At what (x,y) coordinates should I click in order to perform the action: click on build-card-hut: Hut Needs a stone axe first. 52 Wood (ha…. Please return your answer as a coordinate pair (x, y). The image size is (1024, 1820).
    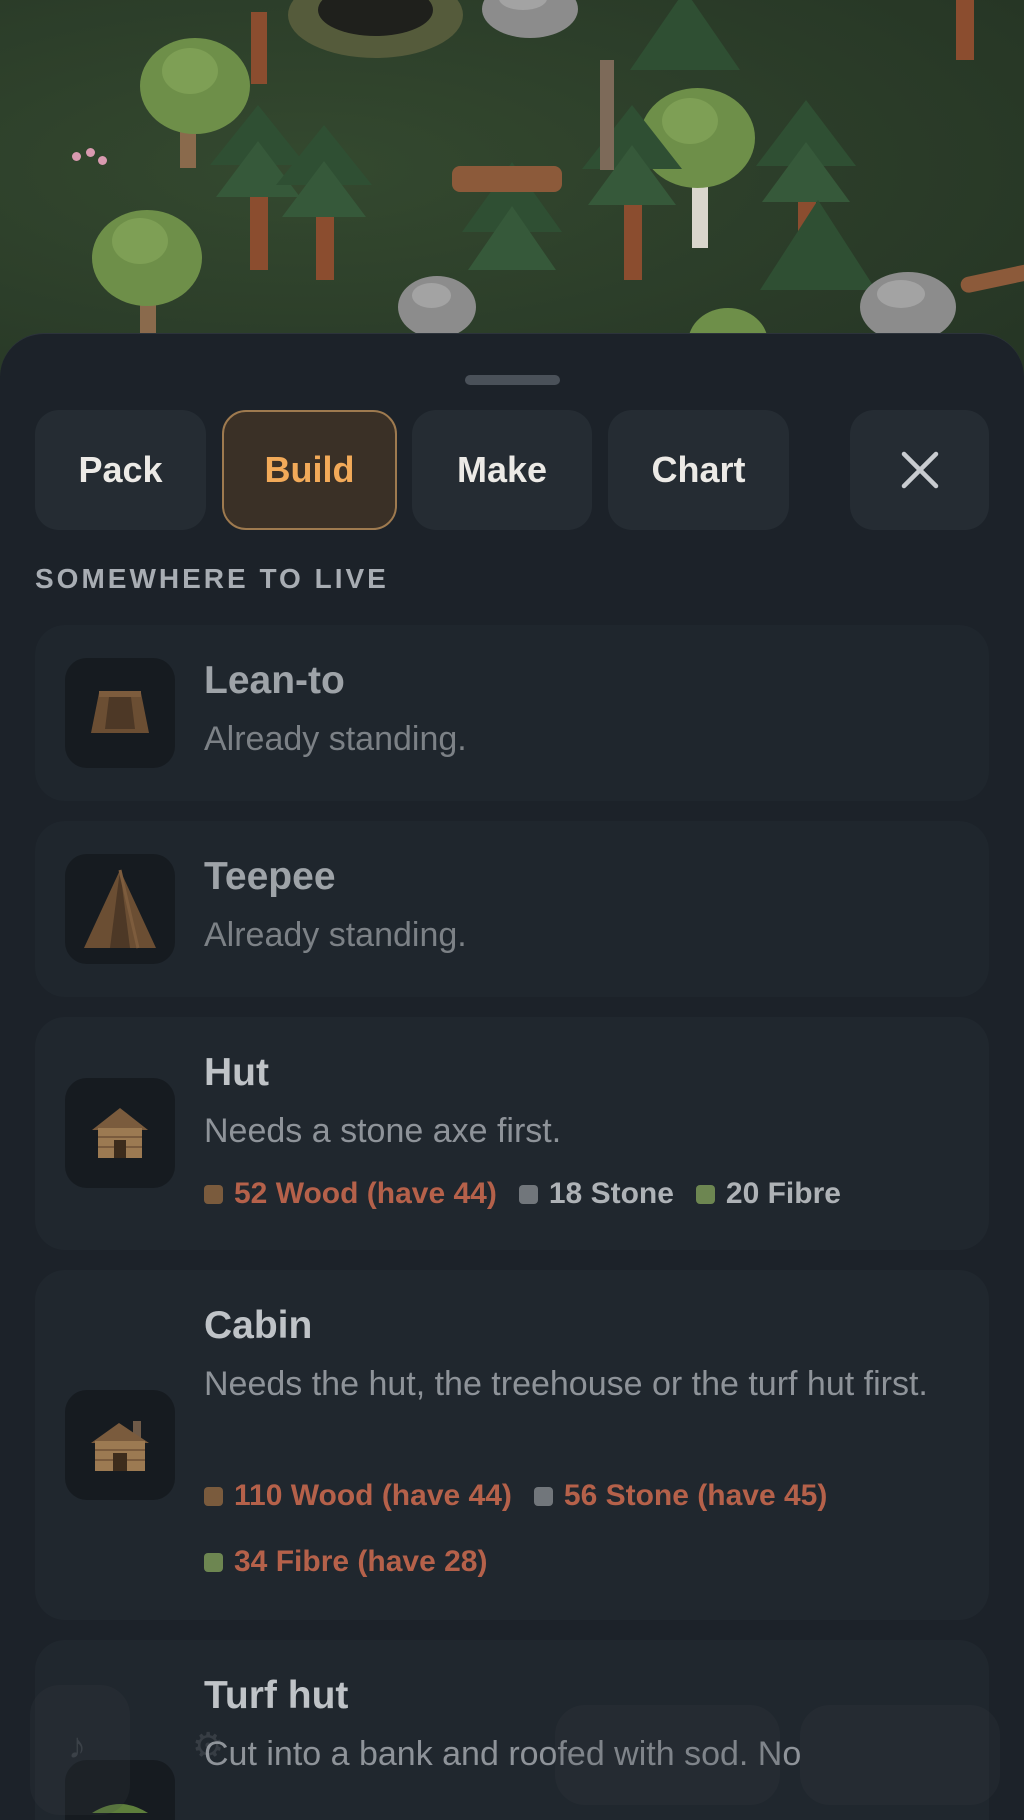
    Looking at the image, I should click on (512, 1133).